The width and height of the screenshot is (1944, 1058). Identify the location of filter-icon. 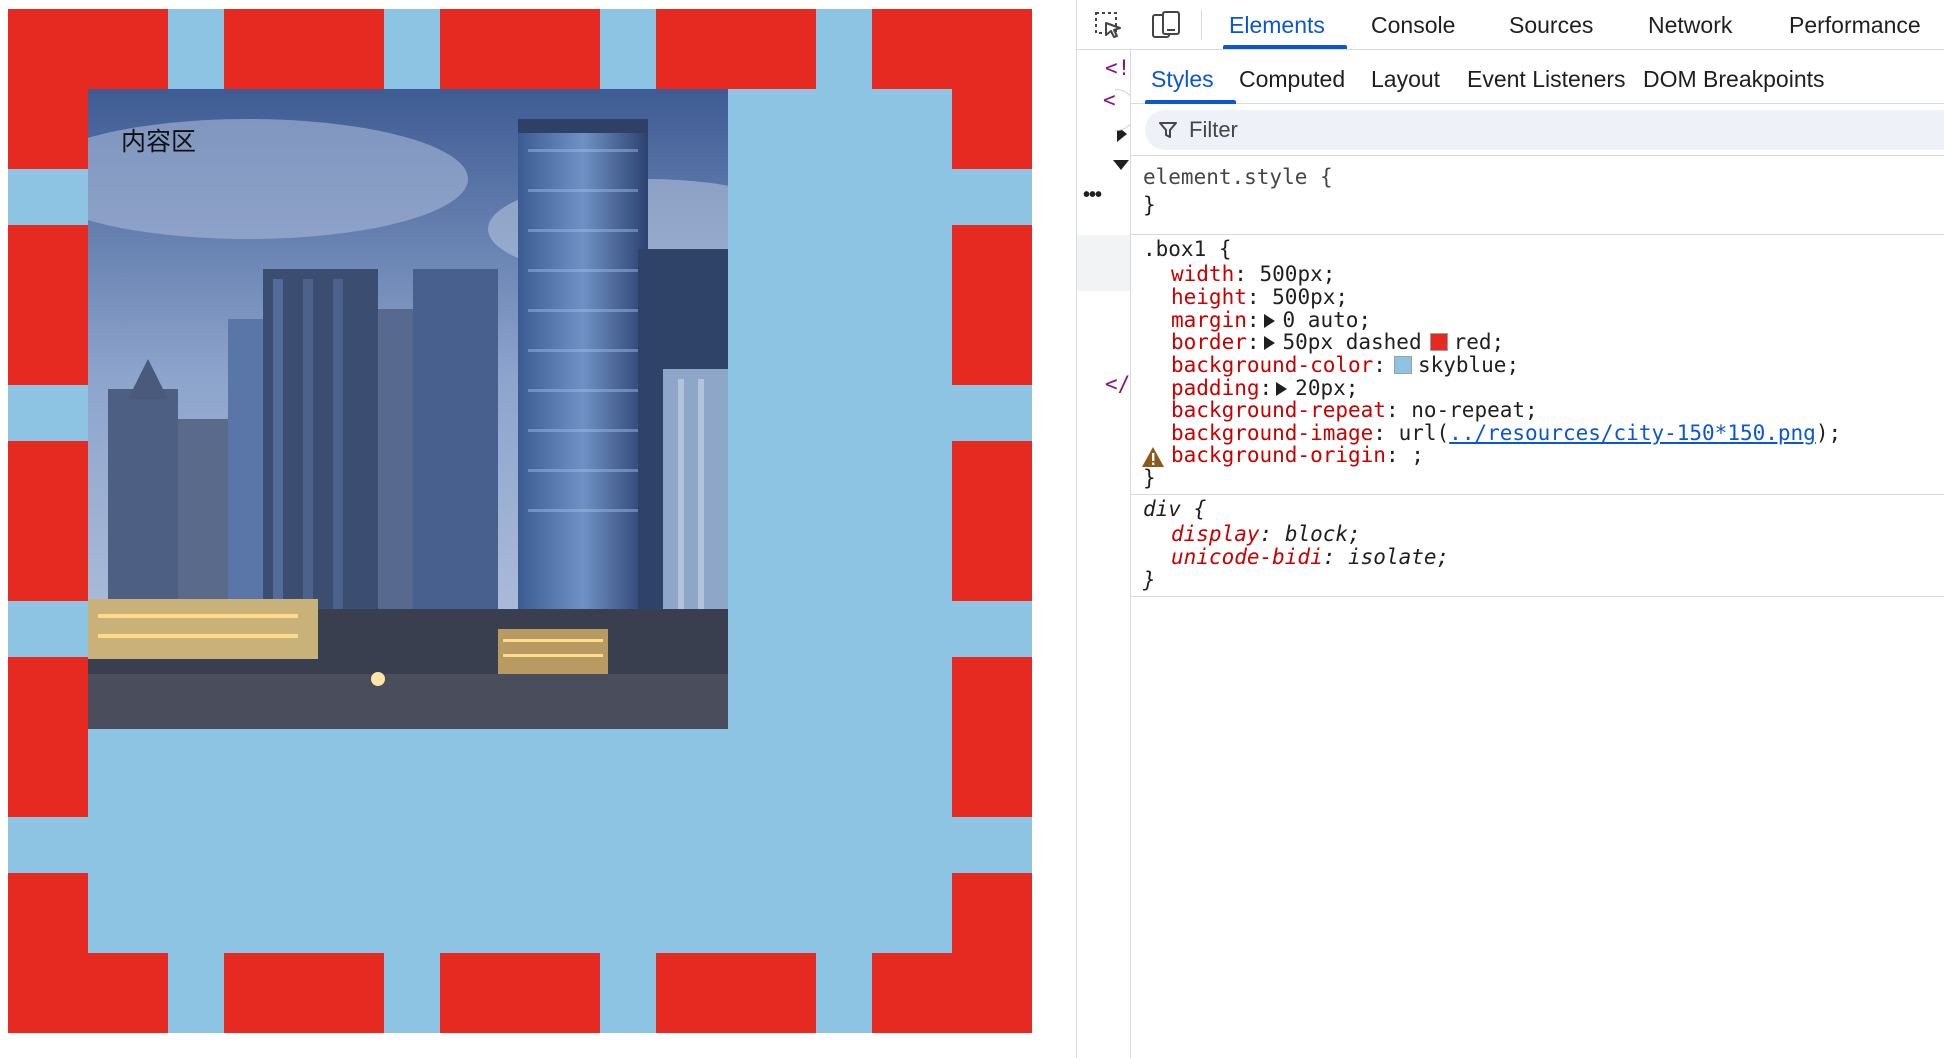
(1168, 130).